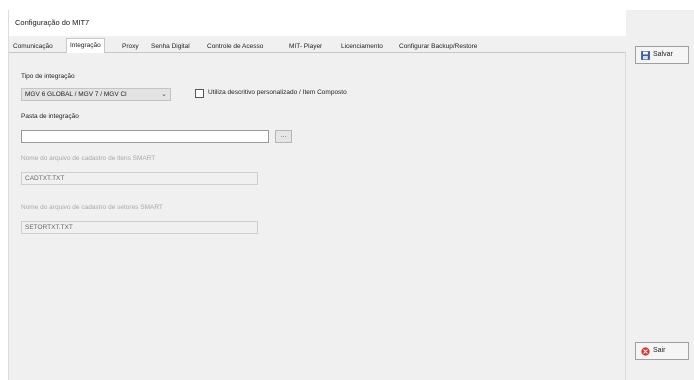  I want to click on tab-mit-player: MIT- Player, so click(305, 46).